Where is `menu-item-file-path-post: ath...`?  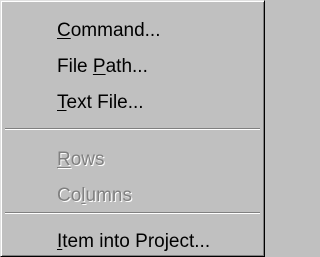
menu-item-file-path-post: ath... is located at coordinates (126, 66).